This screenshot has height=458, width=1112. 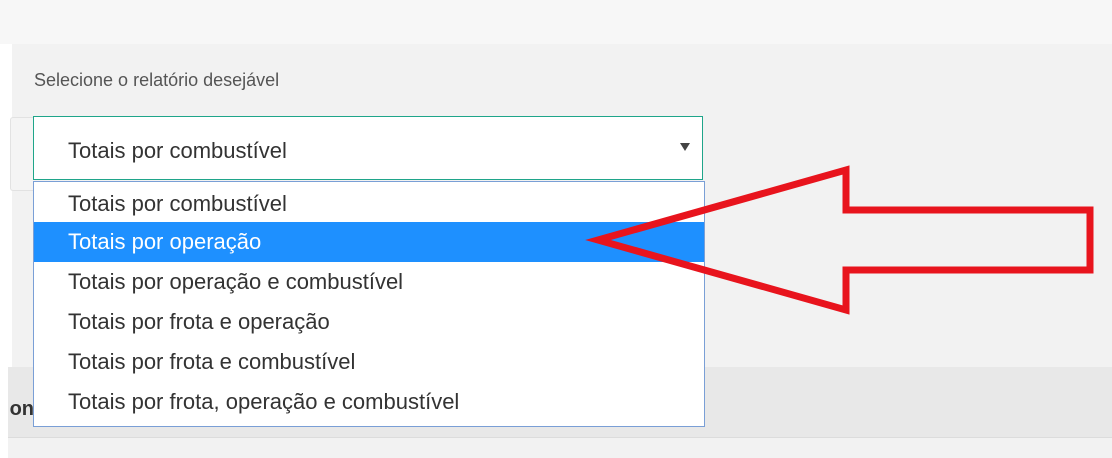 What do you see at coordinates (177, 150) in the screenshot?
I see `report-select-value: Totais por combustível` at bounding box center [177, 150].